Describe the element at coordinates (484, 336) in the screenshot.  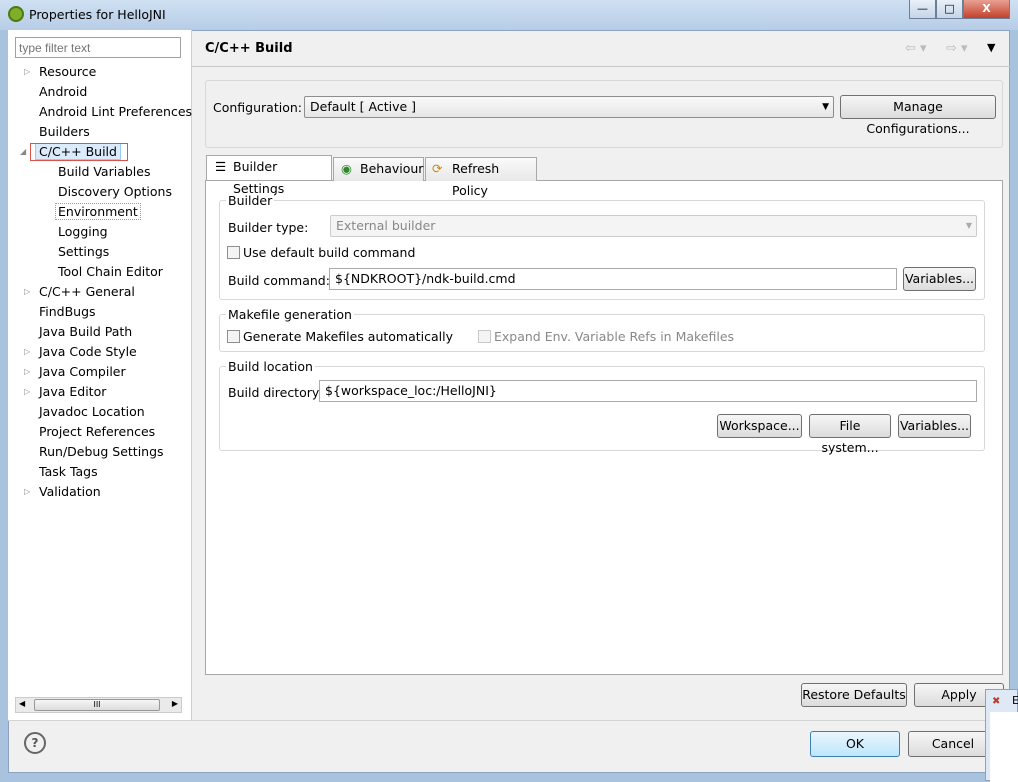
I see `expand-env-checkbox` at that location.